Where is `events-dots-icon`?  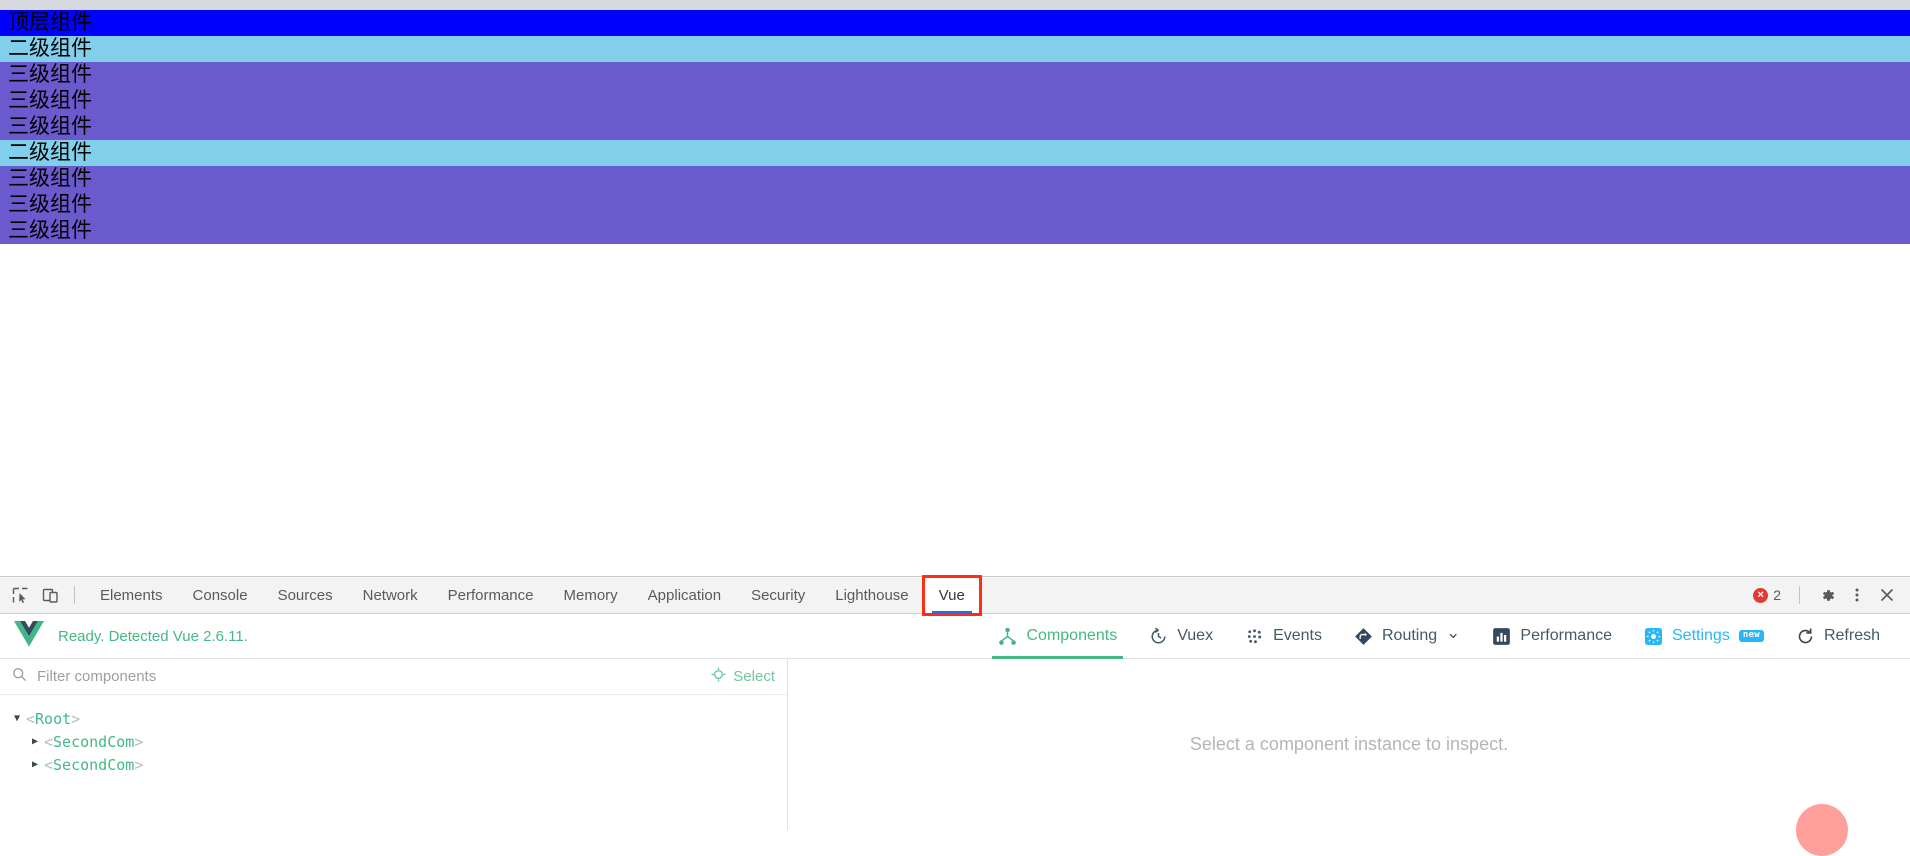 events-dots-icon is located at coordinates (1254, 636).